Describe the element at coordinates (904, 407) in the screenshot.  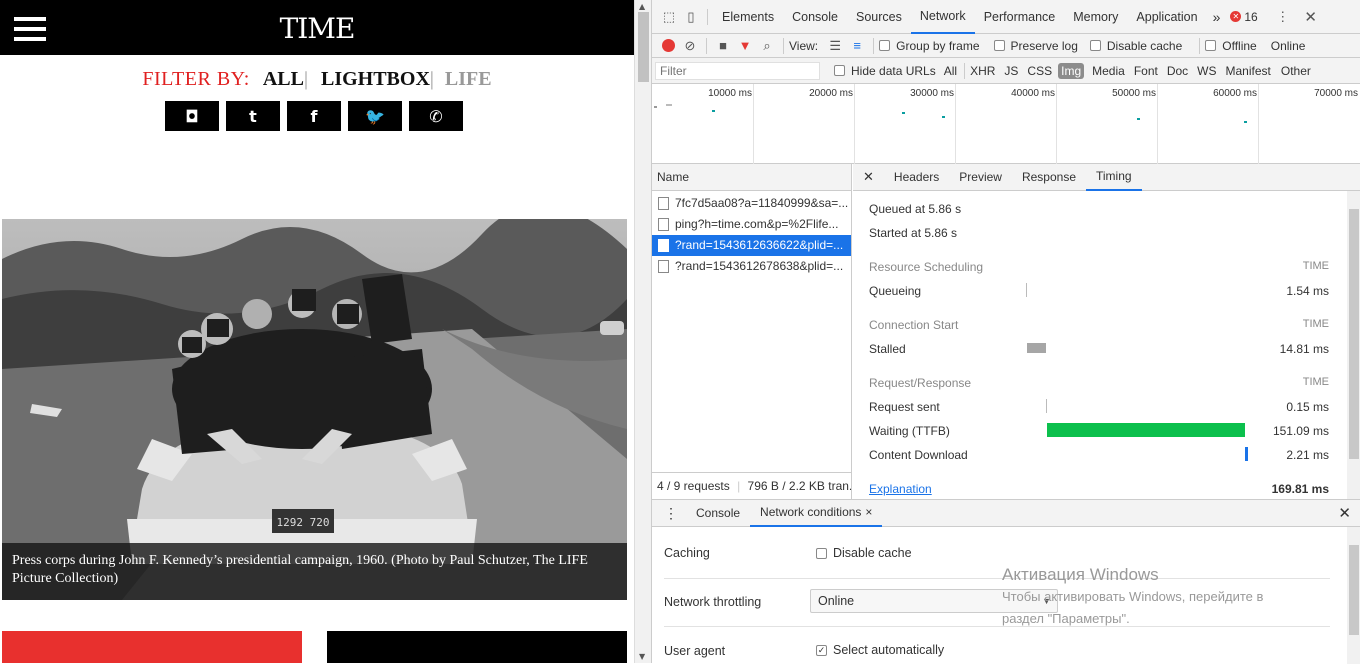
I see `timing-label-request-sent: Request sent` at that location.